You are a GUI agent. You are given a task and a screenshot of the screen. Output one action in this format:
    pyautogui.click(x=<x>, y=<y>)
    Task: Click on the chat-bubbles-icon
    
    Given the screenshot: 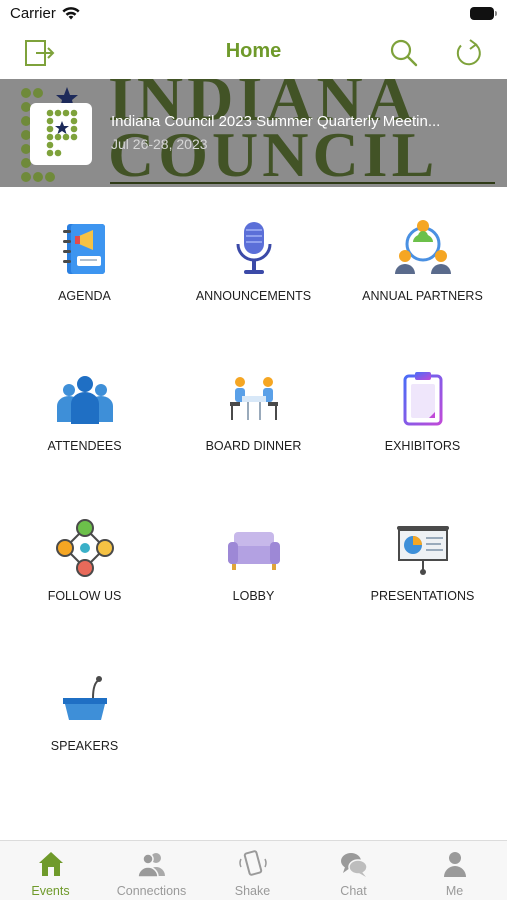 What is the action you would take?
    pyautogui.click(x=354, y=865)
    